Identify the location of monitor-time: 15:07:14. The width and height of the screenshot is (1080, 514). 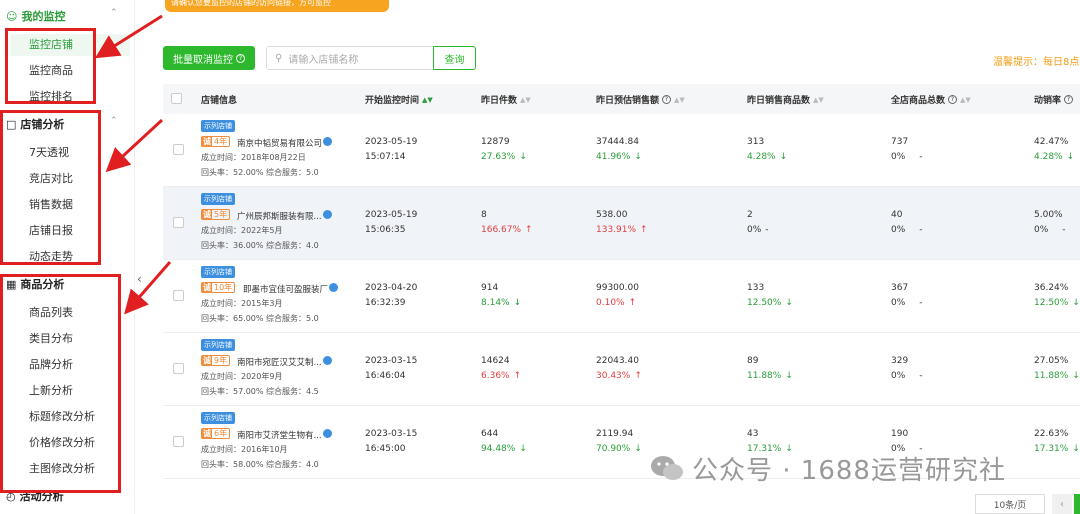
(385, 157).